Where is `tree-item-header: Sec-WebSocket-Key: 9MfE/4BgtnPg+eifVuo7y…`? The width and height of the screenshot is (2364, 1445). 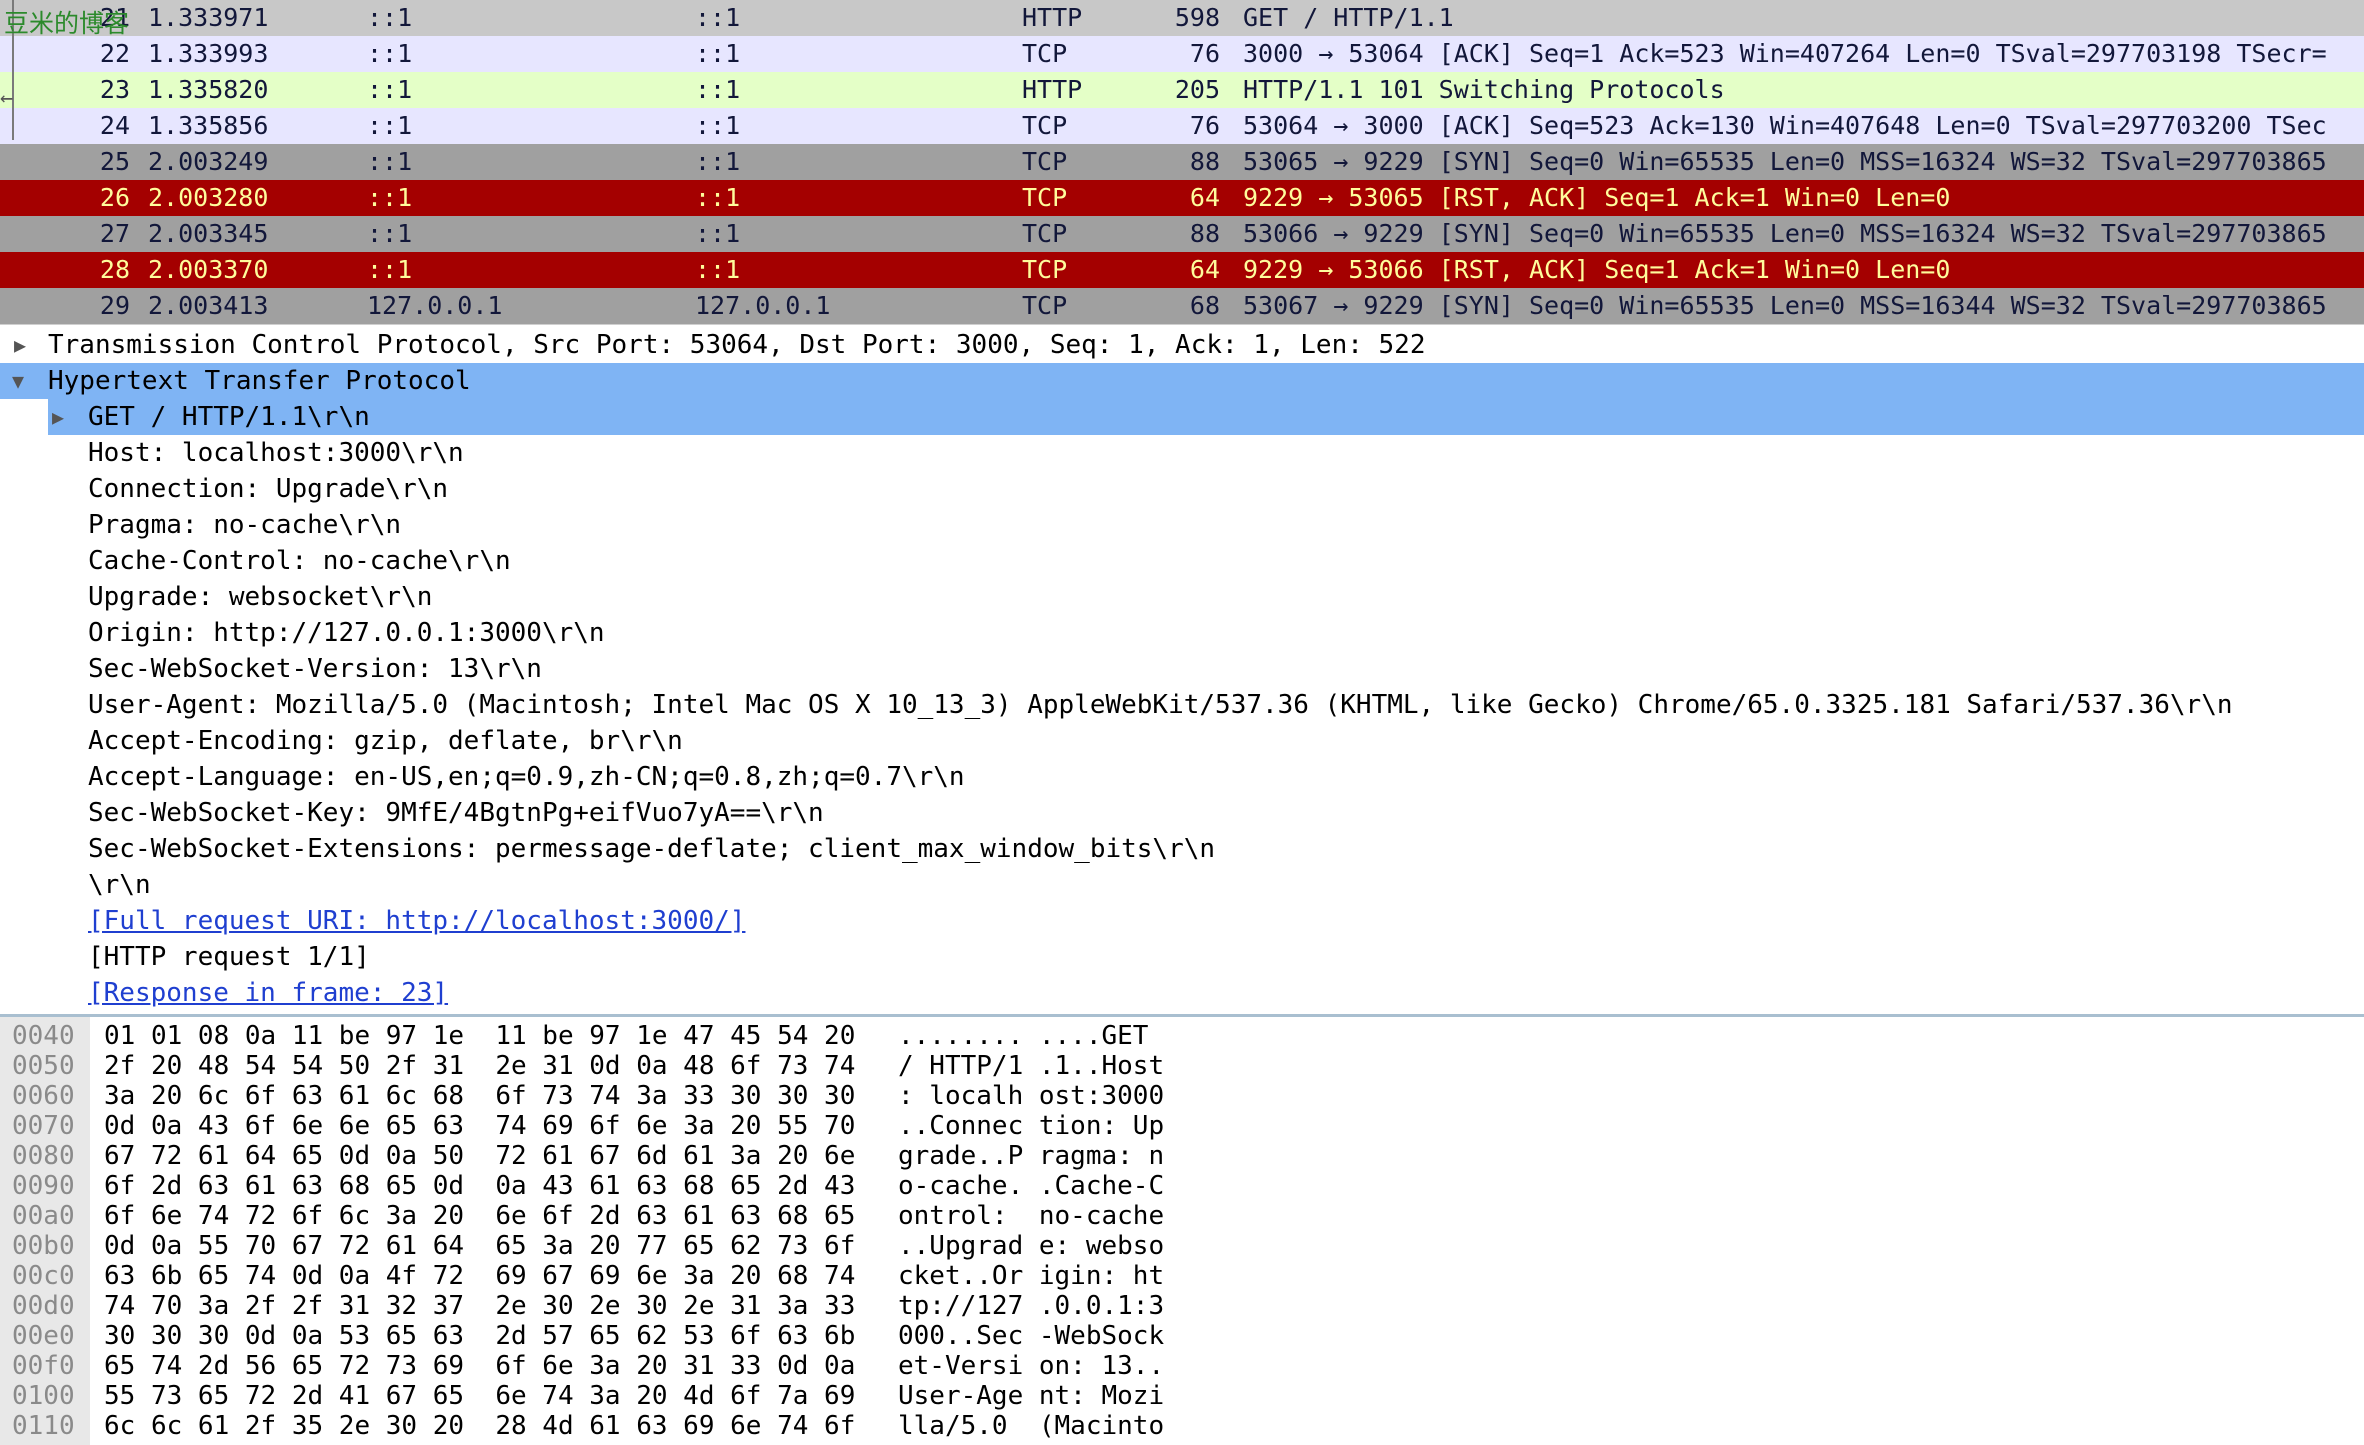
tree-item-header: Sec-WebSocket-Key: 9MfE/4BgtnPg+eifVuo7y… is located at coordinates (1182, 813).